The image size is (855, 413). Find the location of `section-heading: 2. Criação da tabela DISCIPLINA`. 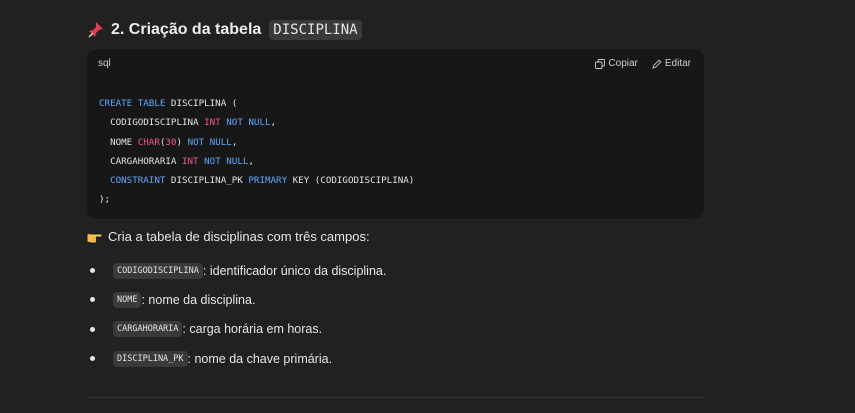

section-heading: 2. Criação da tabela DISCIPLINA is located at coordinates (224, 30).